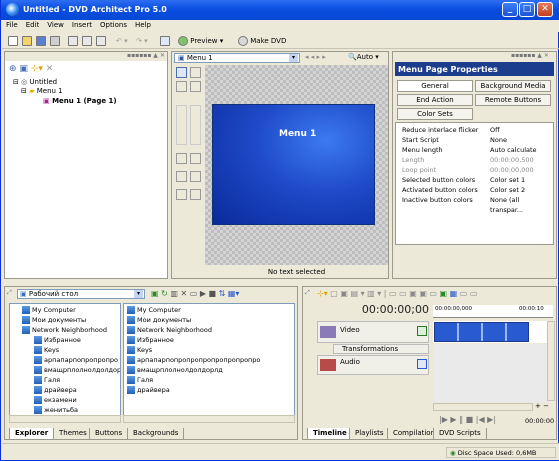  I want to click on menu-title-text: Menu 1, so click(297, 134).